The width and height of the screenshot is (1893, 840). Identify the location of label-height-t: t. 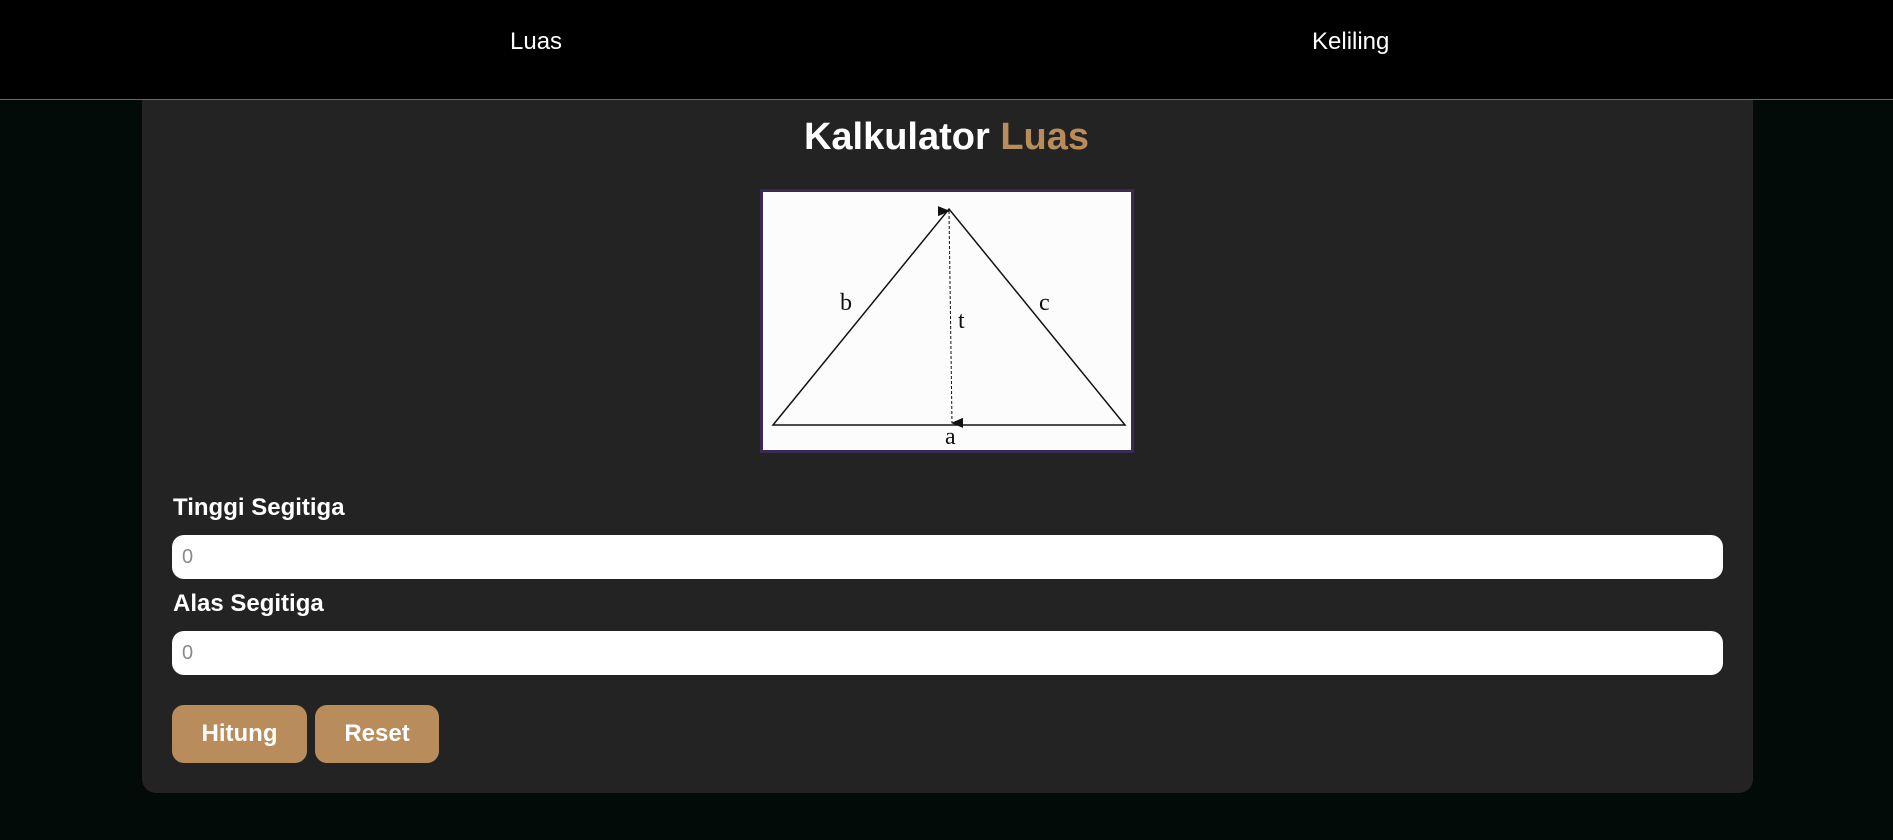
(961, 321).